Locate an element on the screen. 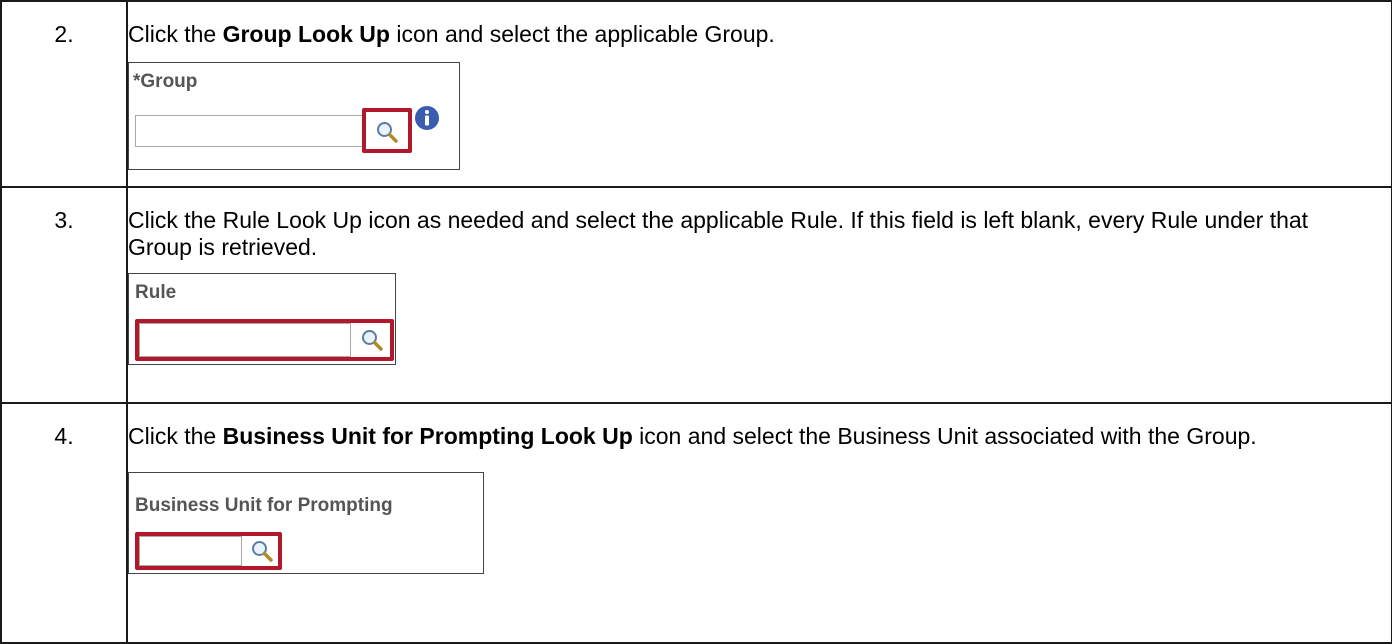 The width and height of the screenshot is (1392, 644). step-number-text: 2. is located at coordinates (64, 34).